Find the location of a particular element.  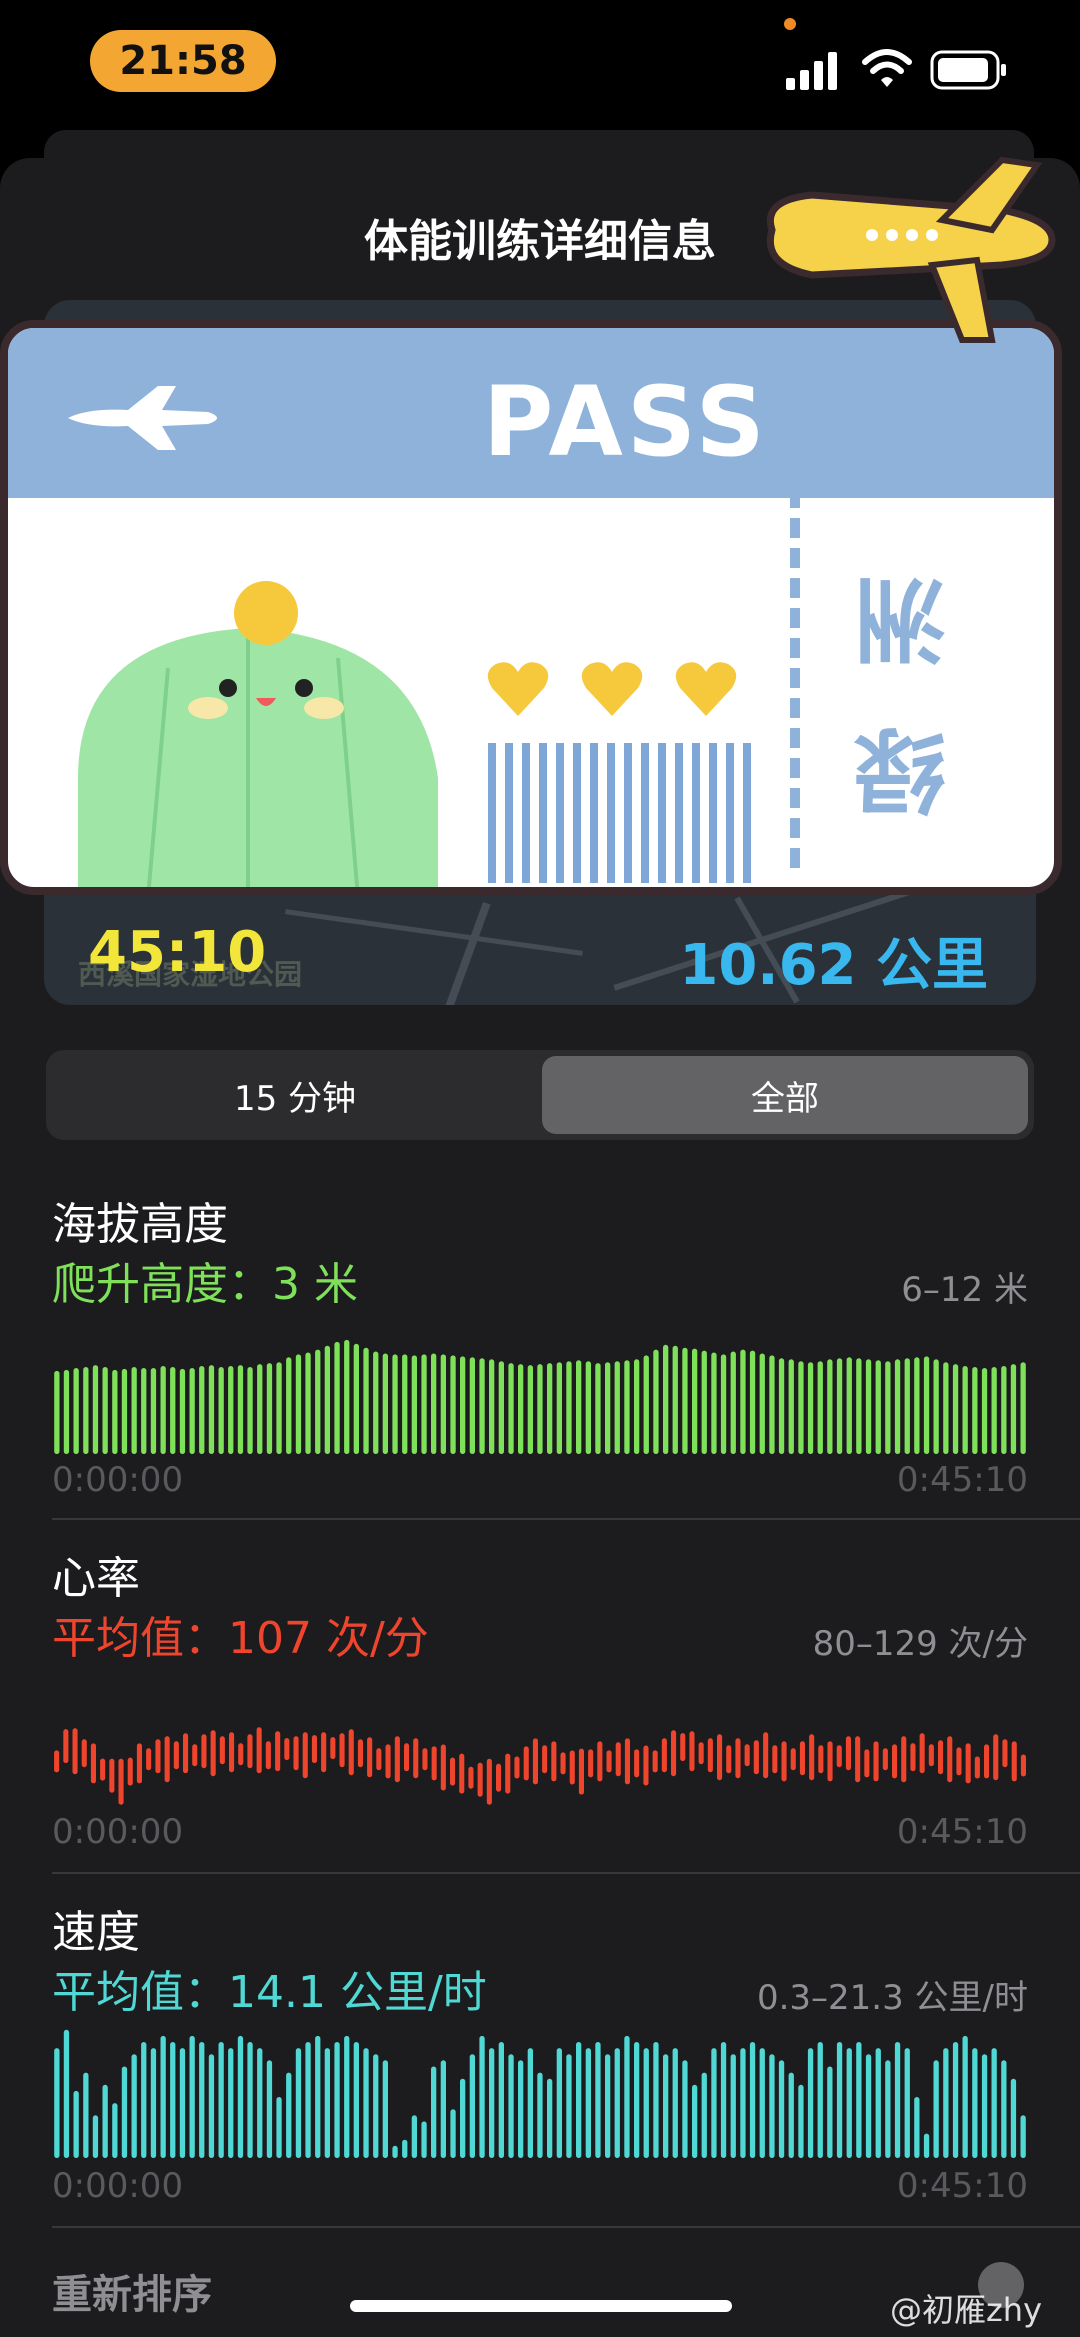

workout-duration: 45:10 is located at coordinates (177, 952).